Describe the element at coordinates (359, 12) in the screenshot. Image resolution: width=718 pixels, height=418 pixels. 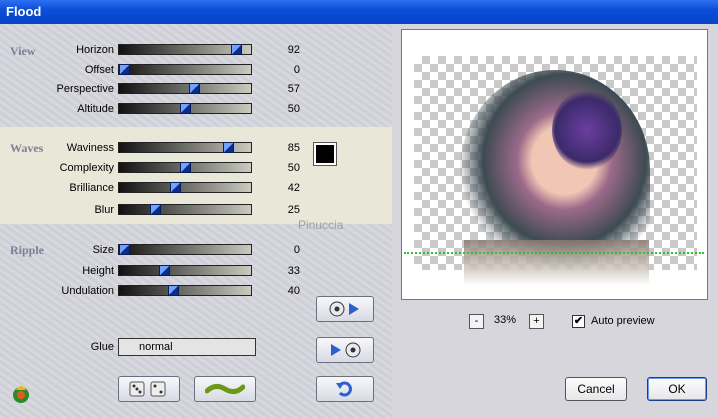
I see `title-bar: Flood` at that location.